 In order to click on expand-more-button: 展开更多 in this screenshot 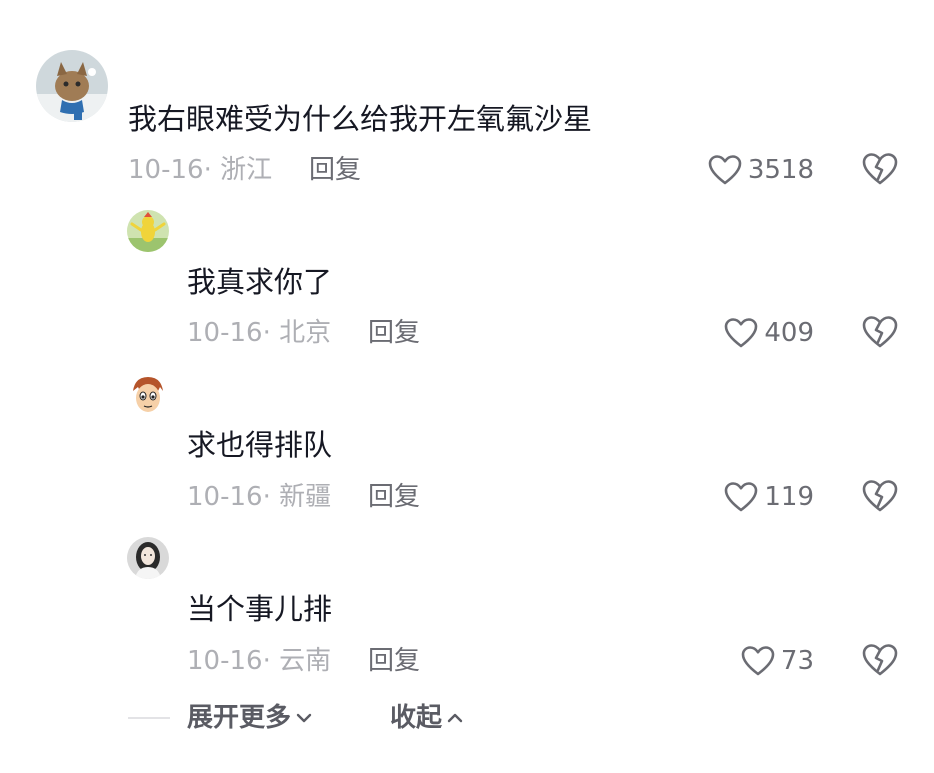, I will do `click(250, 718)`.